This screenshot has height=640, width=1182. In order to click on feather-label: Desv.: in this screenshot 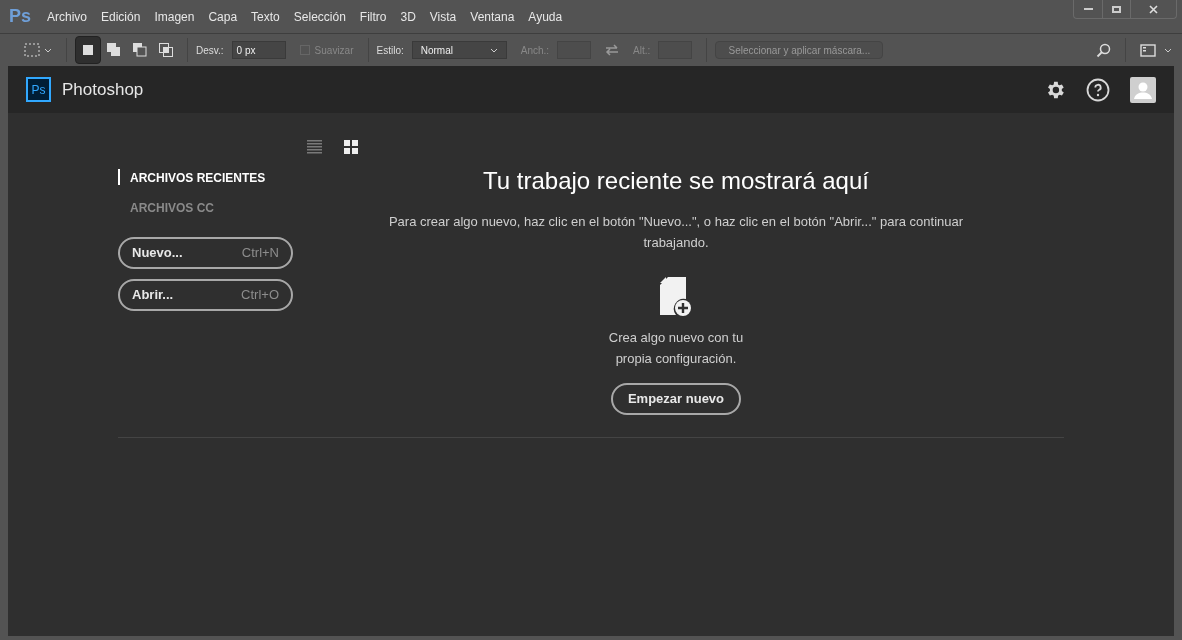, I will do `click(210, 50)`.